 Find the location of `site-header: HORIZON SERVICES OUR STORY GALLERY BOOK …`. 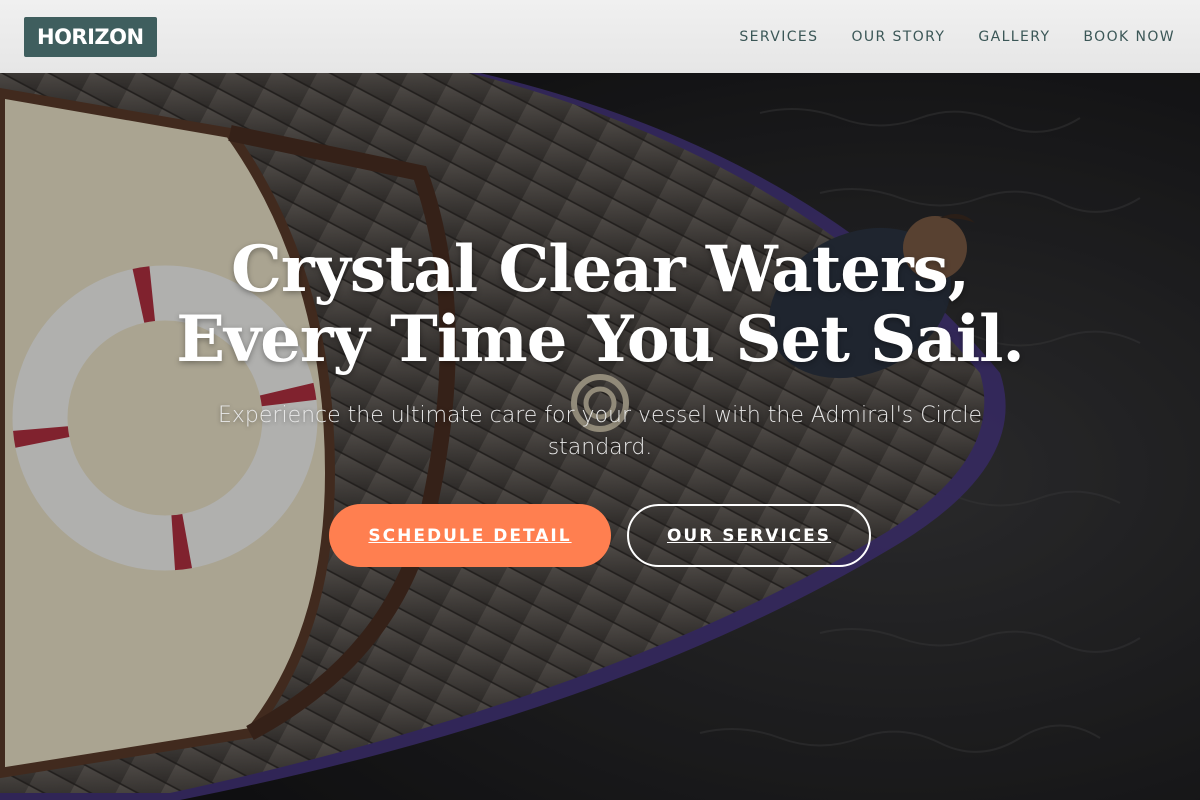

site-header: HORIZON SERVICES OUR STORY GALLERY BOOK … is located at coordinates (600, 36).